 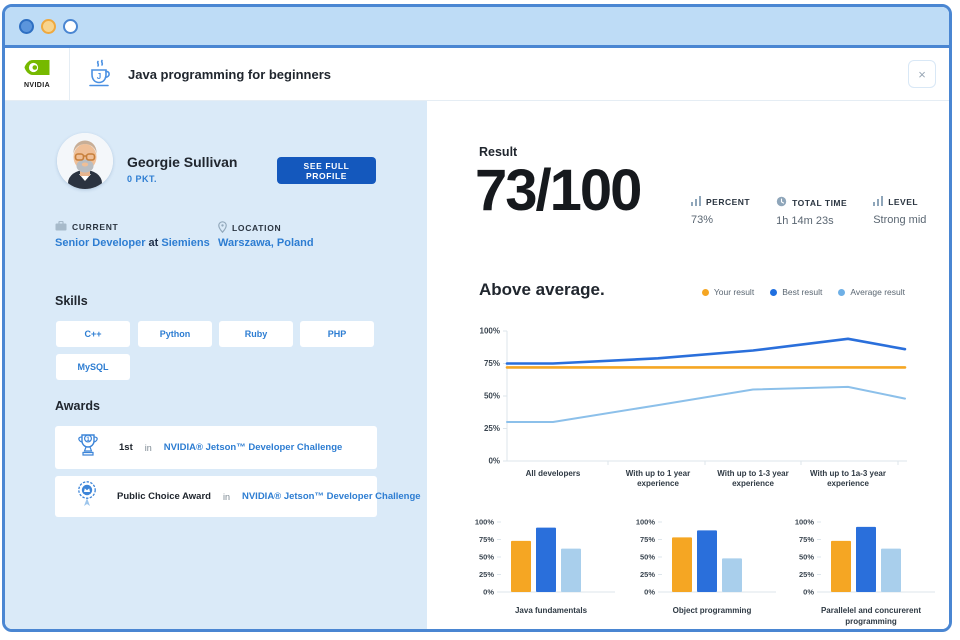 I want to click on profile-points: 0 PKT., so click(x=142, y=179).